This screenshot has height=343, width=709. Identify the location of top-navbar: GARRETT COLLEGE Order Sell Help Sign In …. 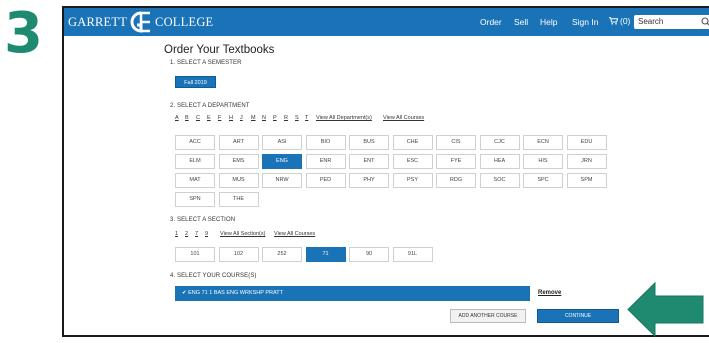
(386, 22).